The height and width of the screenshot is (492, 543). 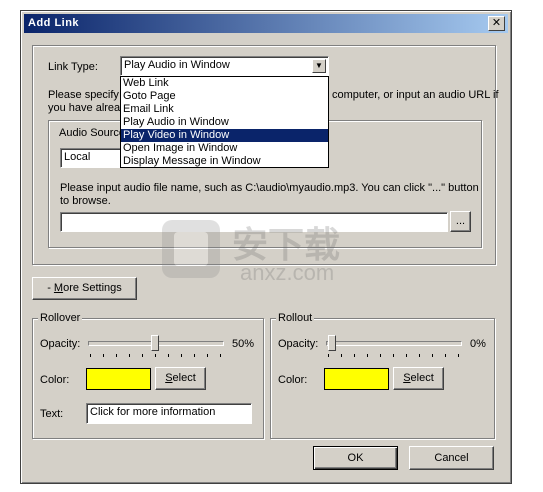 I want to click on rollout-opacity-slider, so click(x=394, y=349).